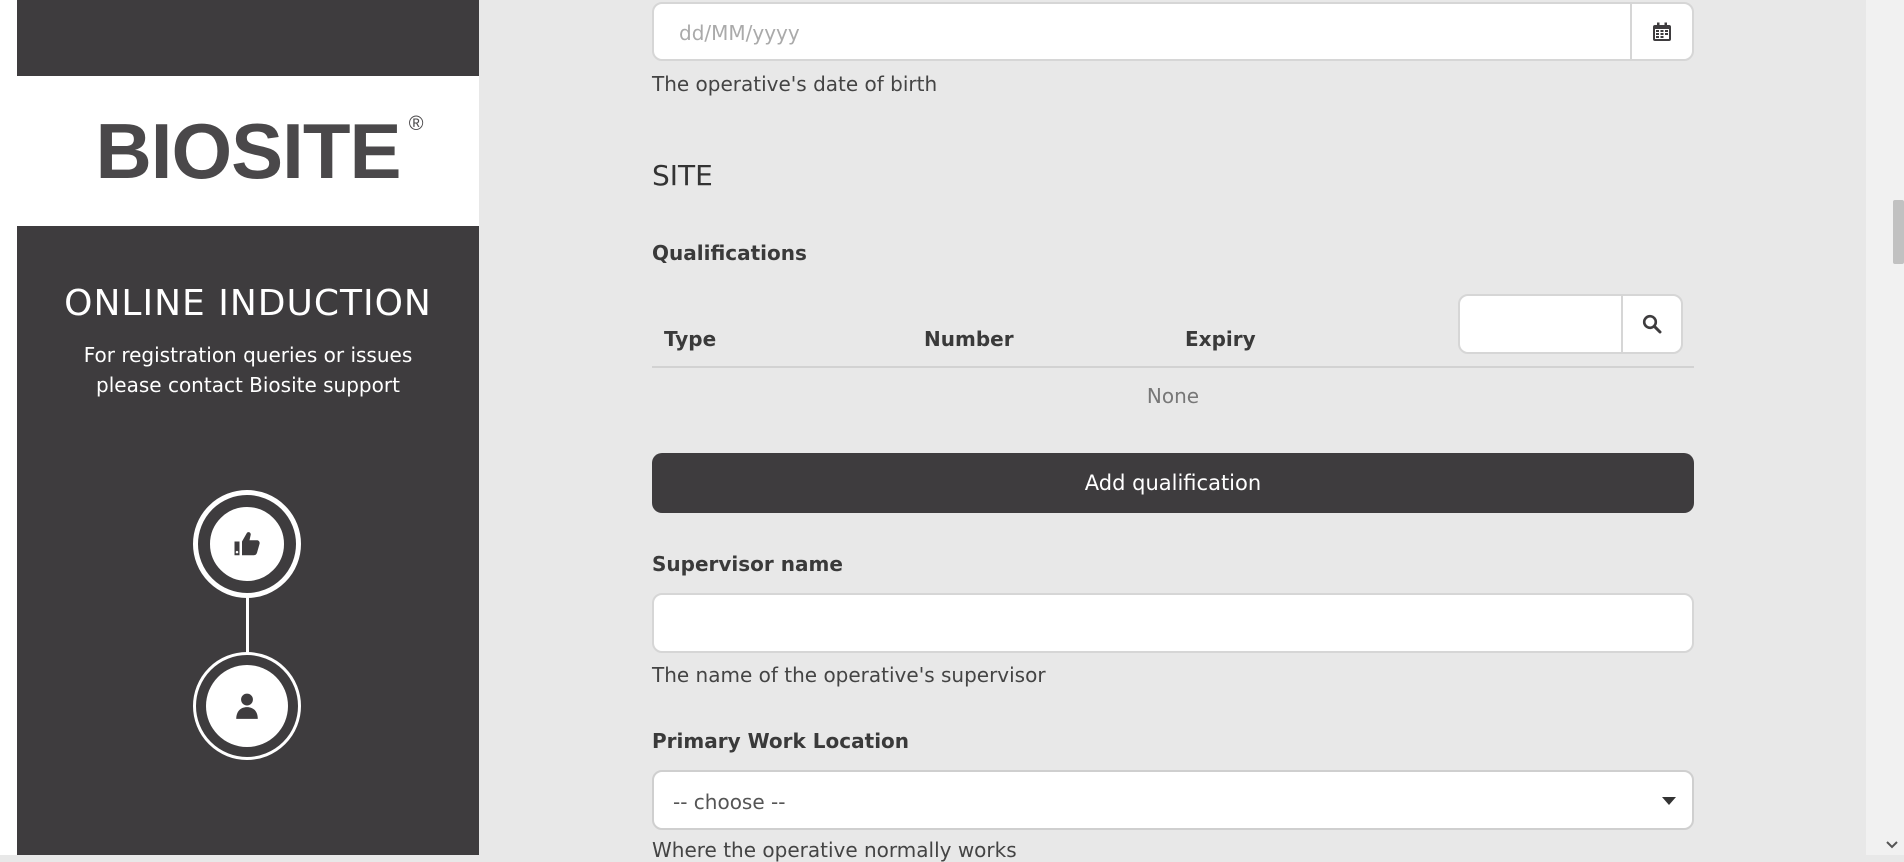  I want to click on scrollbar-thumb, so click(1898, 232).